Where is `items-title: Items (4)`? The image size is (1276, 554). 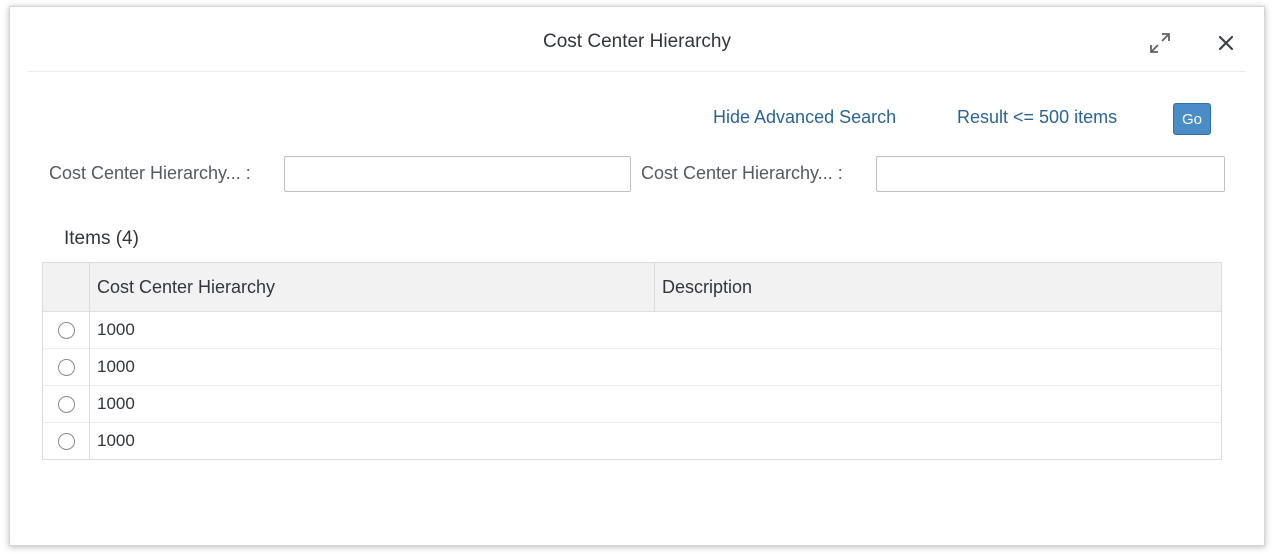
items-title: Items (4) is located at coordinates (101, 238).